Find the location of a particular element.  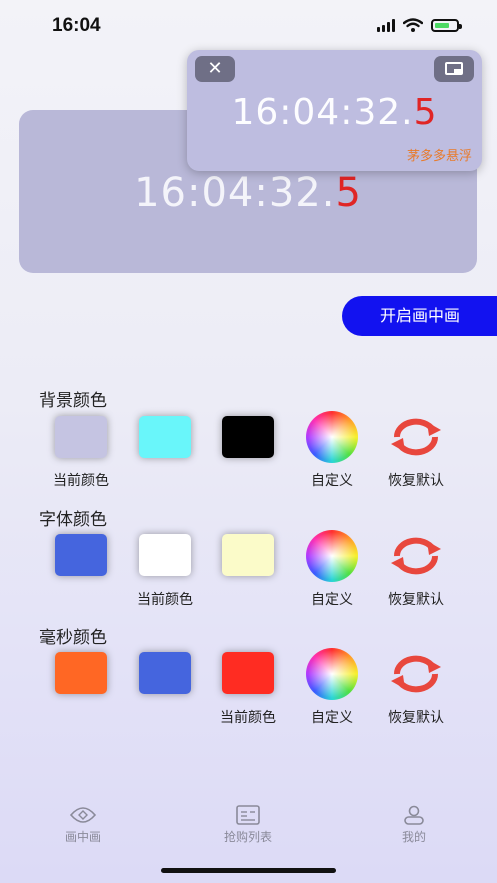

tab-pip: 画中画 is located at coordinates (83, 825).